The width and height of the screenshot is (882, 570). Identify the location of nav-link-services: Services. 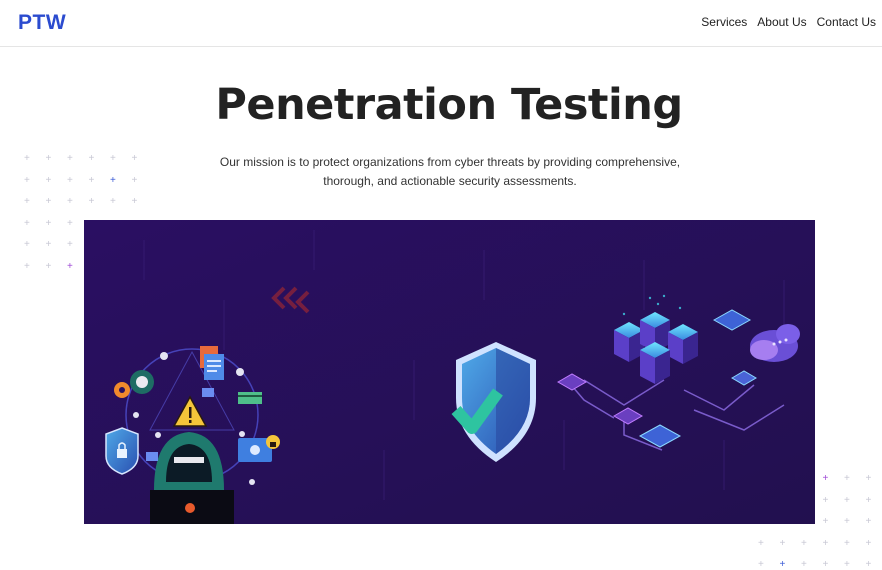
(724, 22).